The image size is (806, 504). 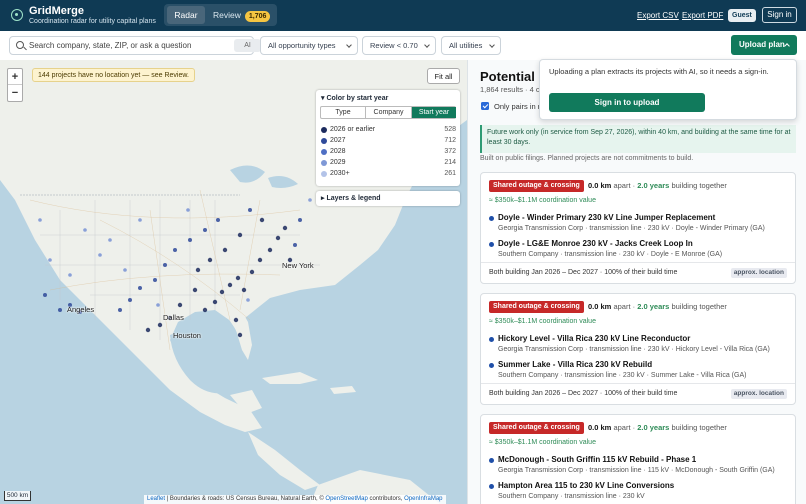 I want to click on only-pairs-label: Only pairs in m, so click(x=519, y=106).